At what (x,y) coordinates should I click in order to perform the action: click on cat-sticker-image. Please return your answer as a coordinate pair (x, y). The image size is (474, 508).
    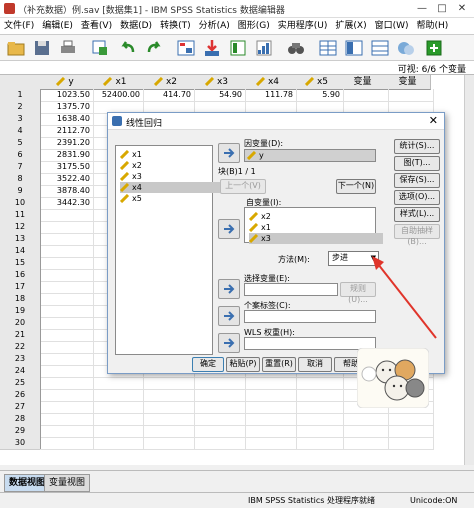
    Looking at the image, I should click on (393, 378).